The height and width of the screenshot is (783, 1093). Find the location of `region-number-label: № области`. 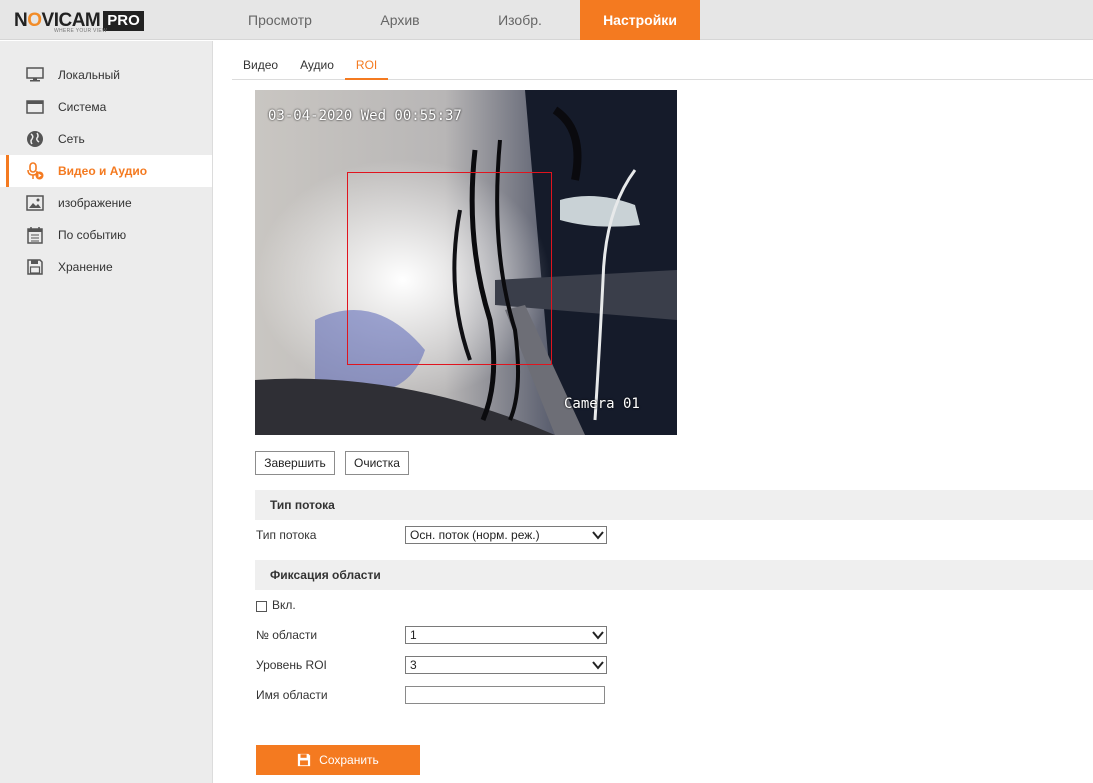

region-number-label: № области is located at coordinates (287, 635).